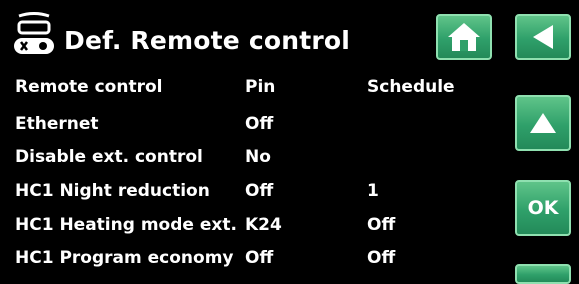 The image size is (579, 284). What do you see at coordinates (57, 124) in the screenshot?
I see `setting-label: Ethernet` at bounding box center [57, 124].